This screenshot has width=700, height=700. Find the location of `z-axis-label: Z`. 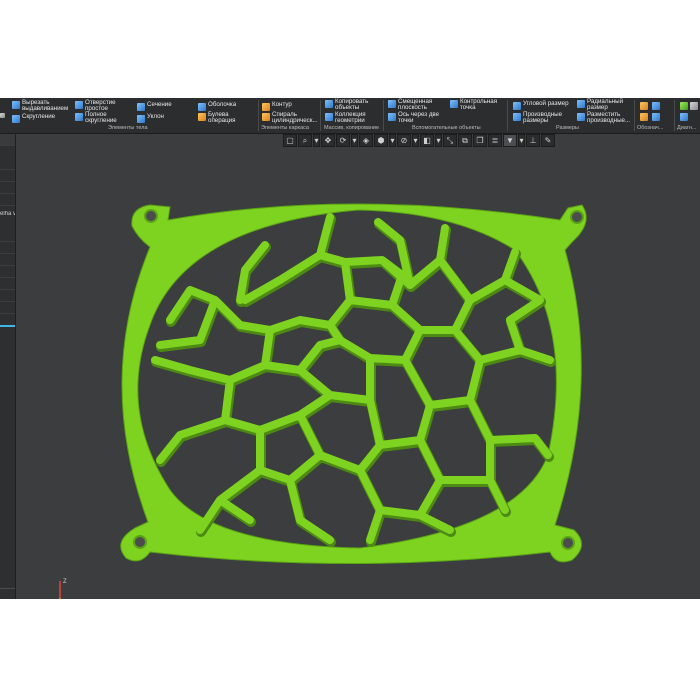

z-axis-label: Z is located at coordinates (65, 582).